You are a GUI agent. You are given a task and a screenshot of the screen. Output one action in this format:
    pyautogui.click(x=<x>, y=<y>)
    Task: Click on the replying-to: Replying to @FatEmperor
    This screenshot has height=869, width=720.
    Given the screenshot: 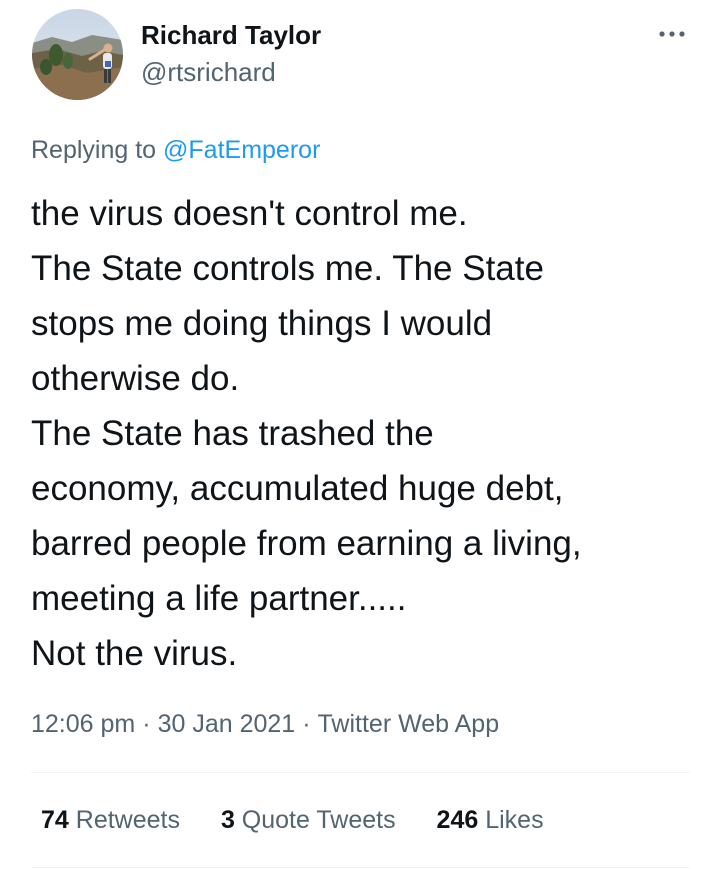 What is the action you would take?
    pyautogui.click(x=175, y=150)
    